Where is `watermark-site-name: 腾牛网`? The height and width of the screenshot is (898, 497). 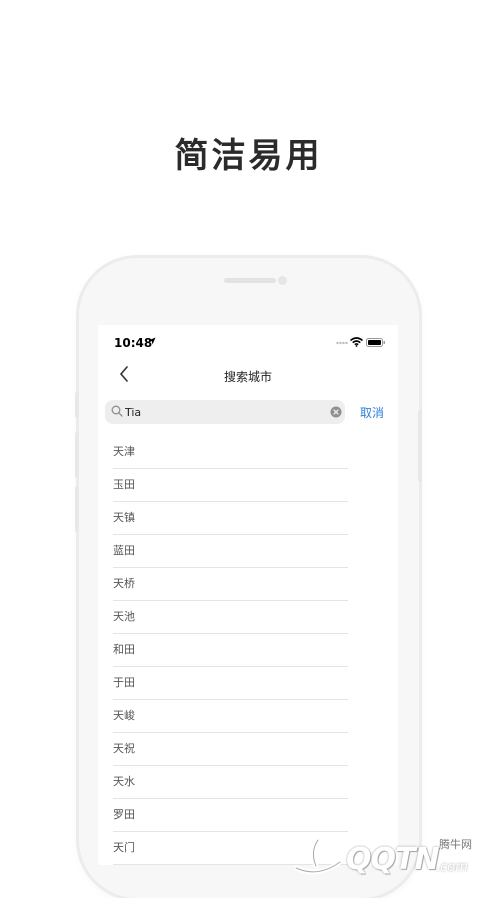
watermark-site-name: 腾牛网 is located at coordinates (455, 844).